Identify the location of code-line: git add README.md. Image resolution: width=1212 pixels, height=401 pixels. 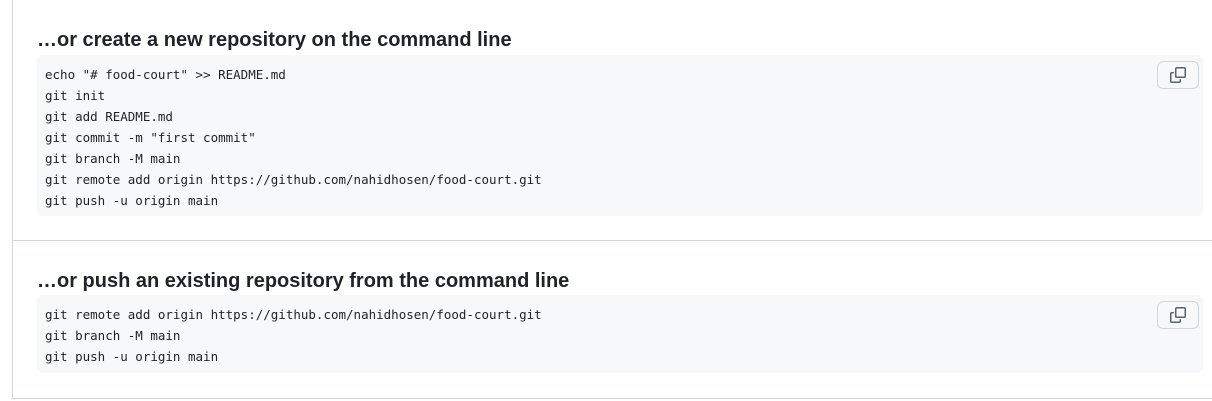
(109, 116).